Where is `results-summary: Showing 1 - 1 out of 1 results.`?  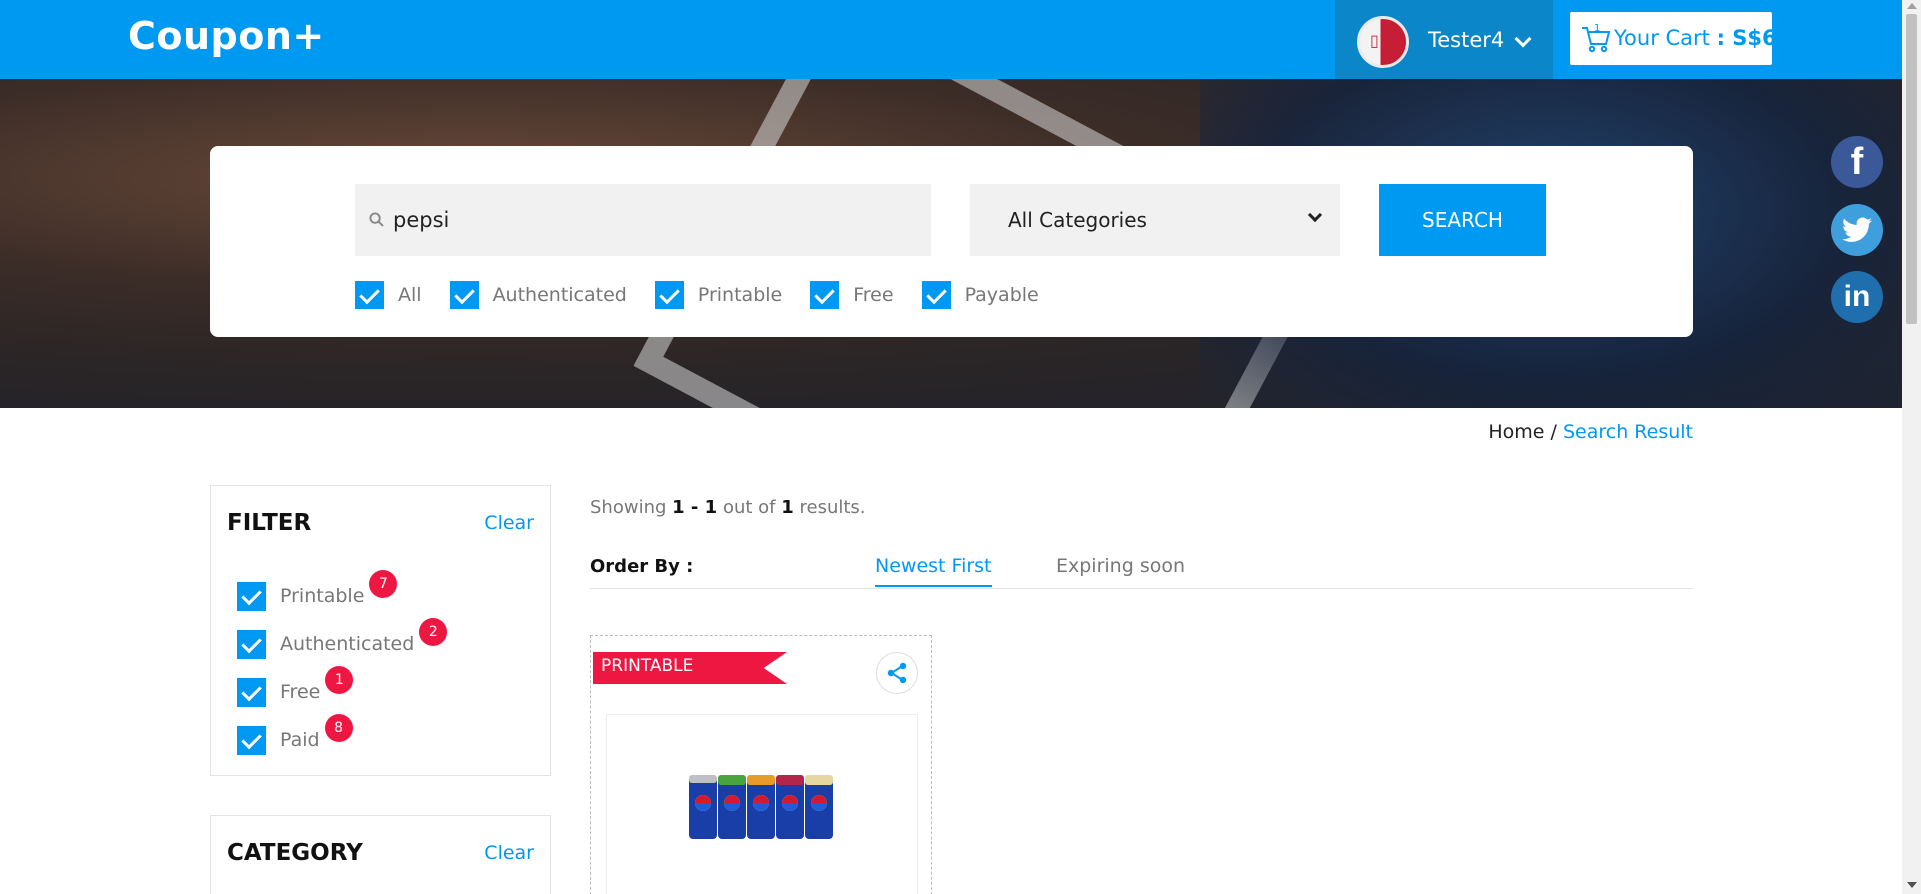
results-summary: Showing 1 - 1 out of 1 results. is located at coordinates (728, 507).